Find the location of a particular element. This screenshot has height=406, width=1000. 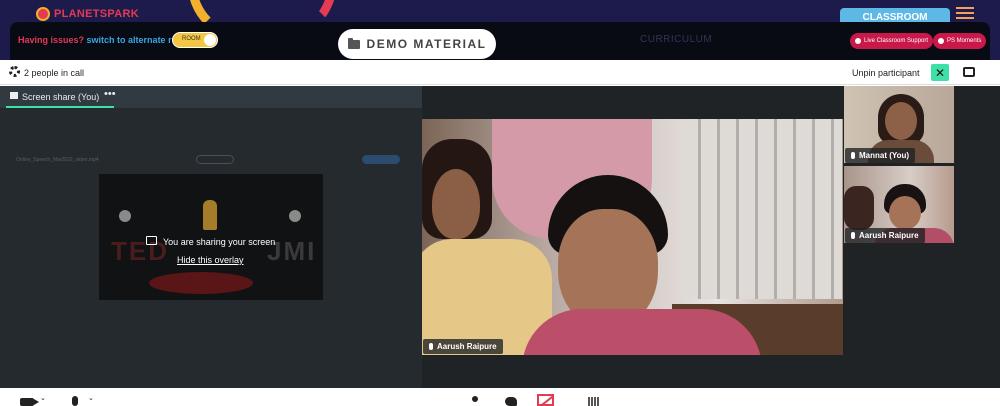

shared-file-name: Online_Speech_Mar2022_video.mp4 is located at coordinates (57, 160).